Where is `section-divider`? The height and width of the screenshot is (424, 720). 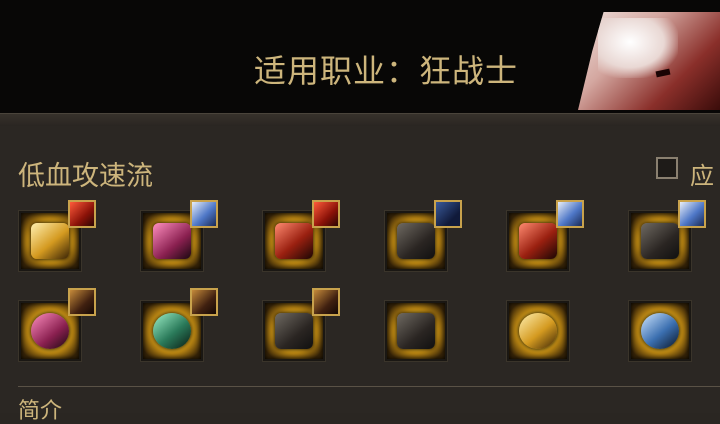
section-divider is located at coordinates (369, 386).